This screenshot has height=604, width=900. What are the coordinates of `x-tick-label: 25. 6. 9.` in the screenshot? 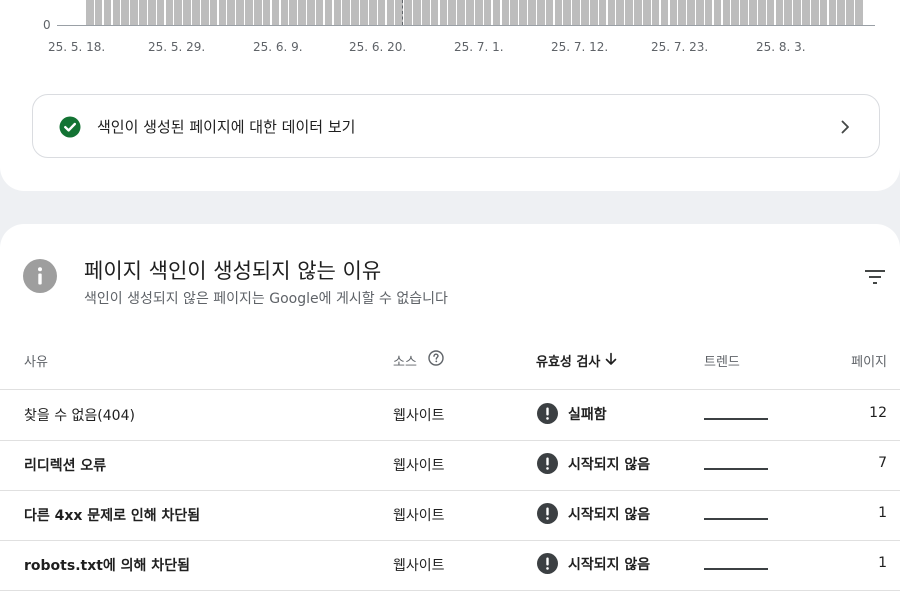 It's located at (278, 47).